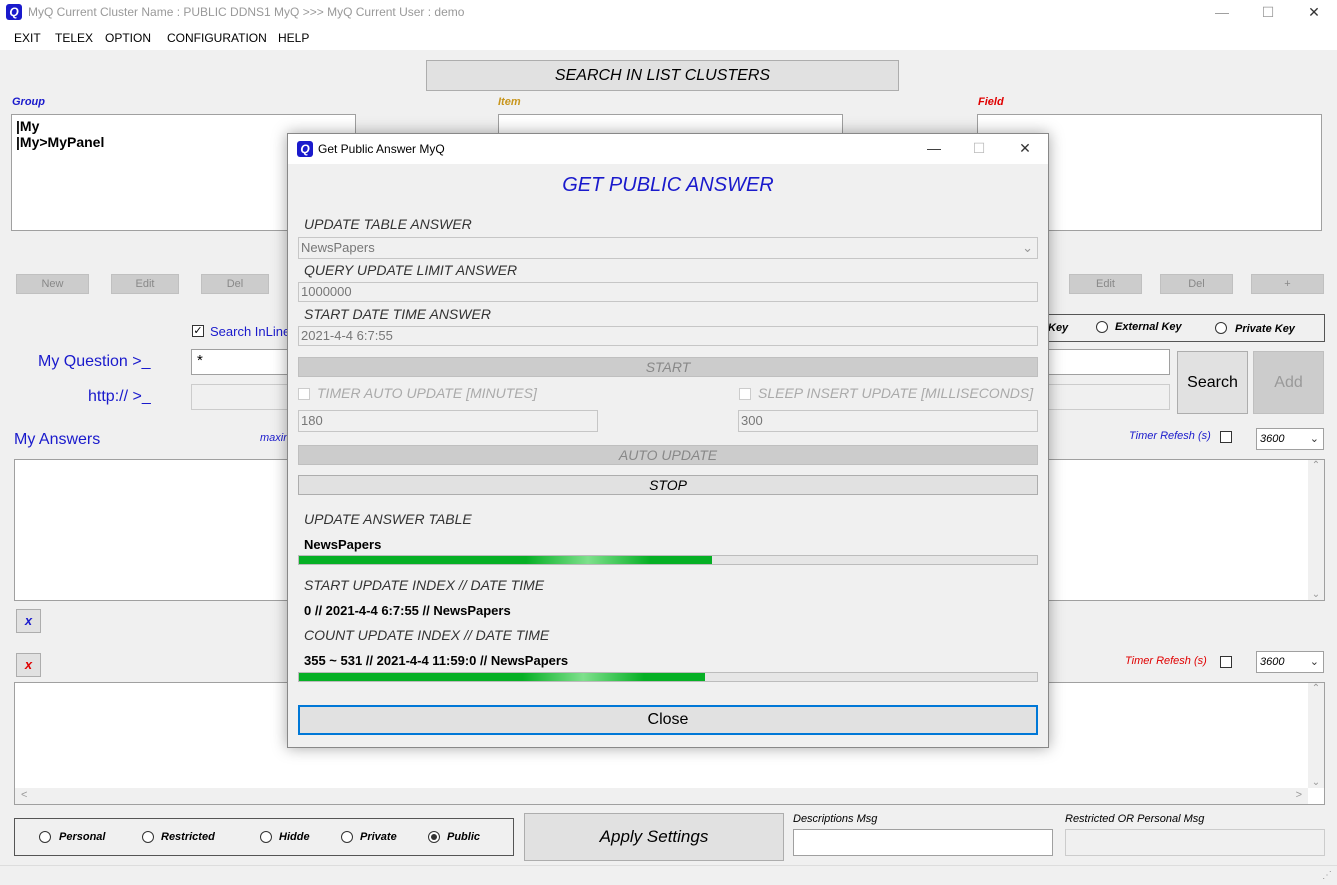 The height and width of the screenshot is (885, 1337). Describe the element at coordinates (1170, 436) in the screenshot. I see `timer-refresh-label: Timer Refesh (s)` at that location.